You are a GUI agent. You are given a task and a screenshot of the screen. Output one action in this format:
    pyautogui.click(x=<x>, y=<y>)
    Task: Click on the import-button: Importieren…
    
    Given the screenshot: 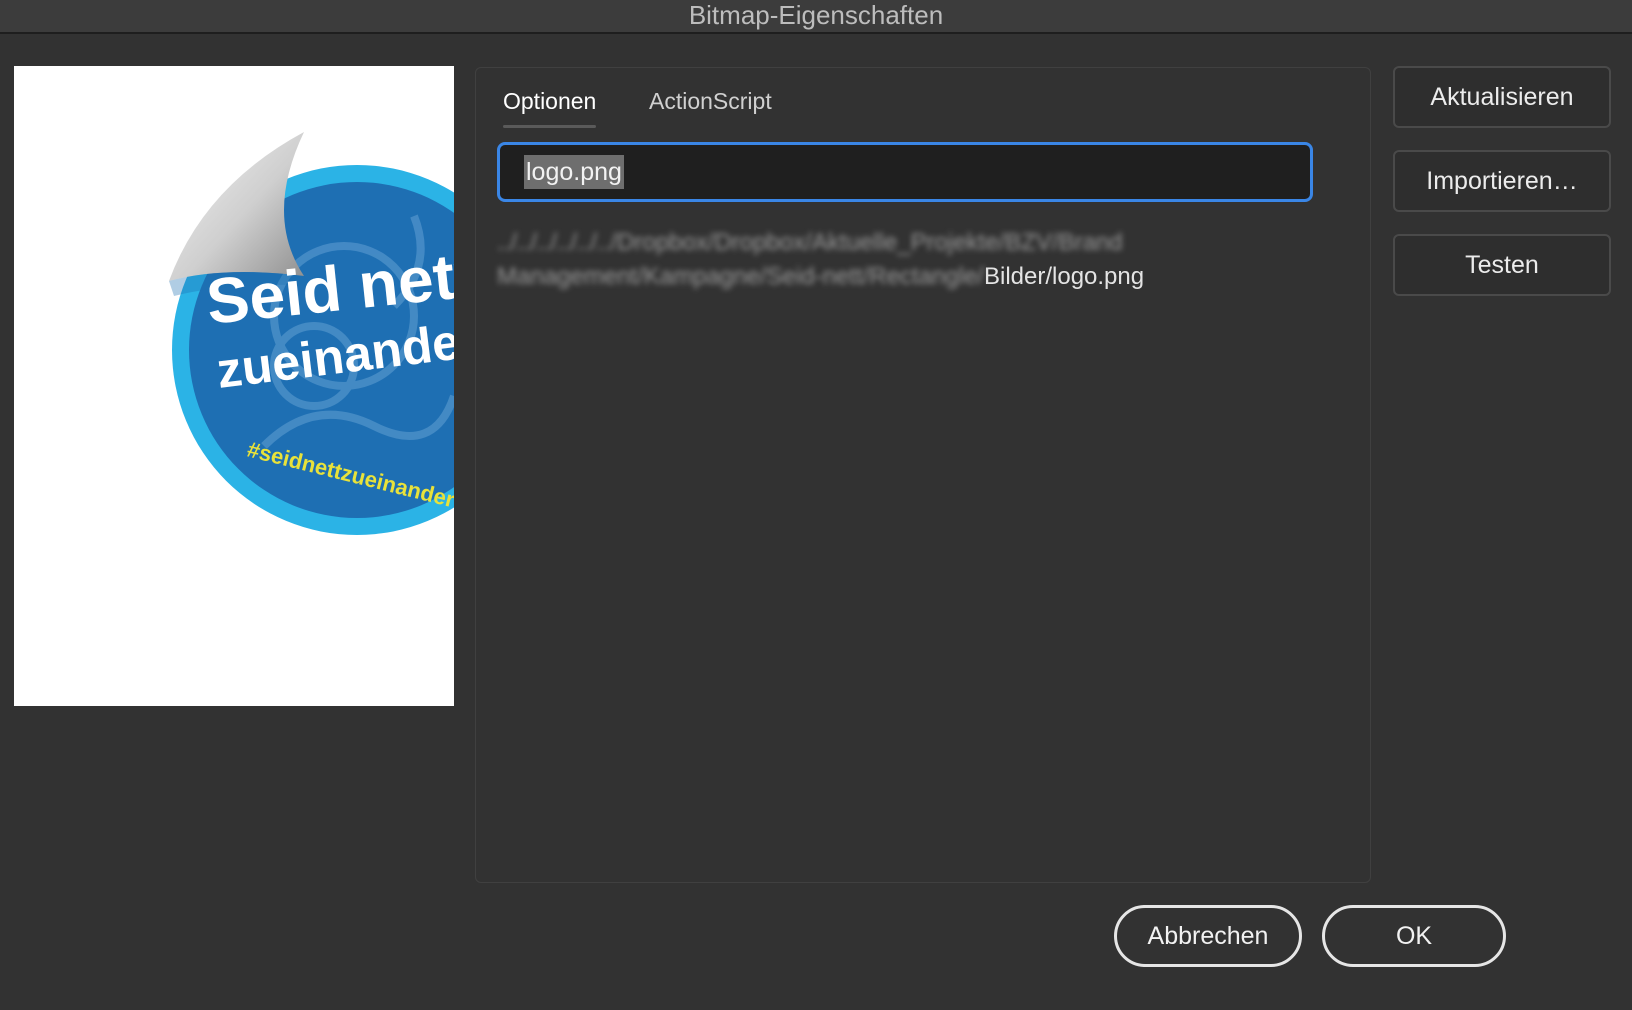 What is the action you would take?
    pyautogui.click(x=1502, y=181)
    